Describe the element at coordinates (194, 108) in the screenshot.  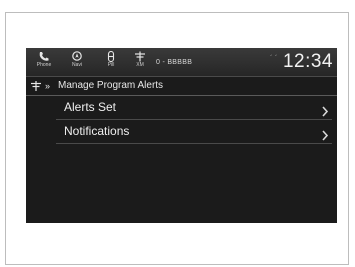
I see `menu-item-alerts-set: Alerts Set` at that location.